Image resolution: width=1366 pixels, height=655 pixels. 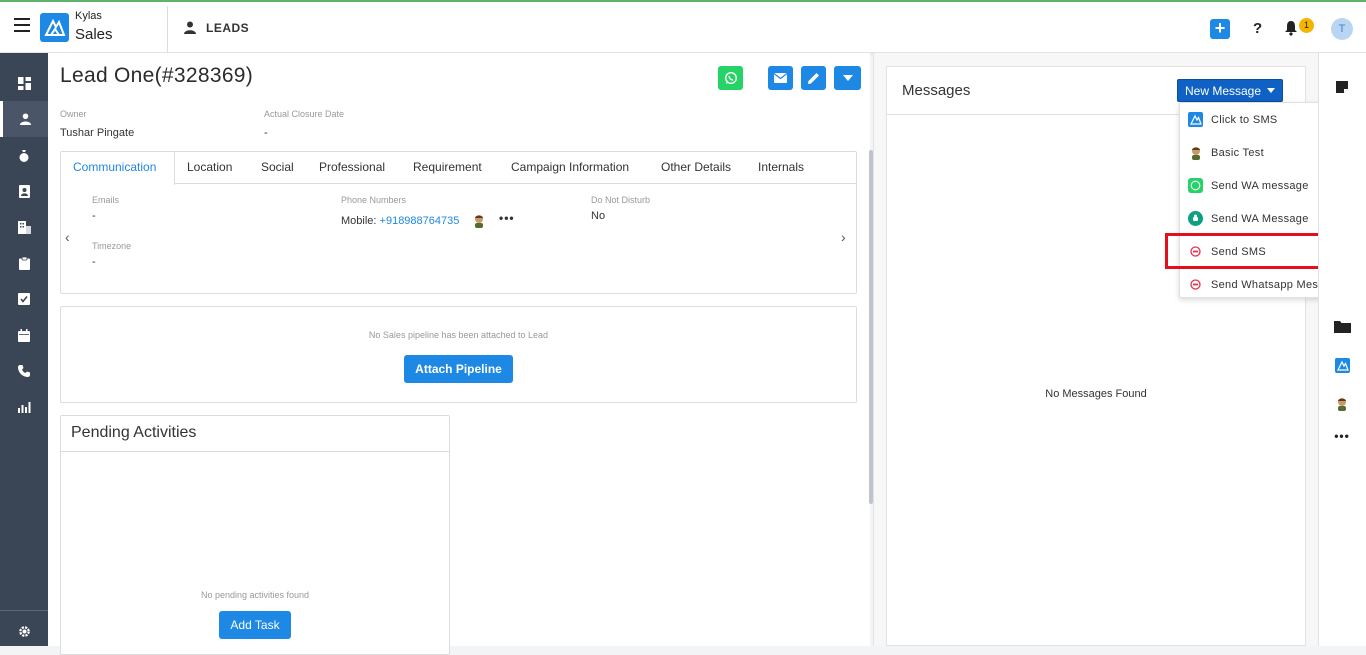 What do you see at coordinates (1257, 28) in the screenshot?
I see `help-icon: ?` at bounding box center [1257, 28].